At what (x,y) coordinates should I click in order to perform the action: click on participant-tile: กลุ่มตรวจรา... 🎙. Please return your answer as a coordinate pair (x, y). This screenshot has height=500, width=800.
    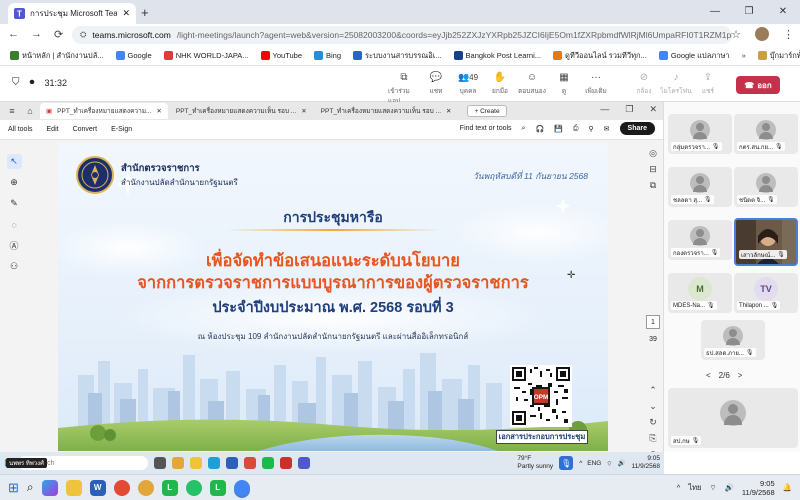
    Looking at the image, I should click on (700, 134).